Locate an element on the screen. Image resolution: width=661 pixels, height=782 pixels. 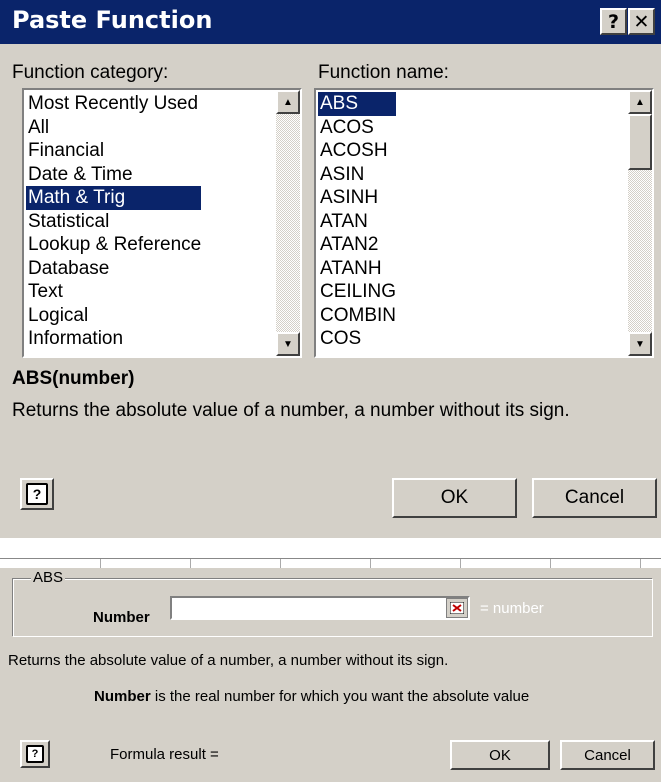
function-item: ATAN is located at coordinates (357, 222).